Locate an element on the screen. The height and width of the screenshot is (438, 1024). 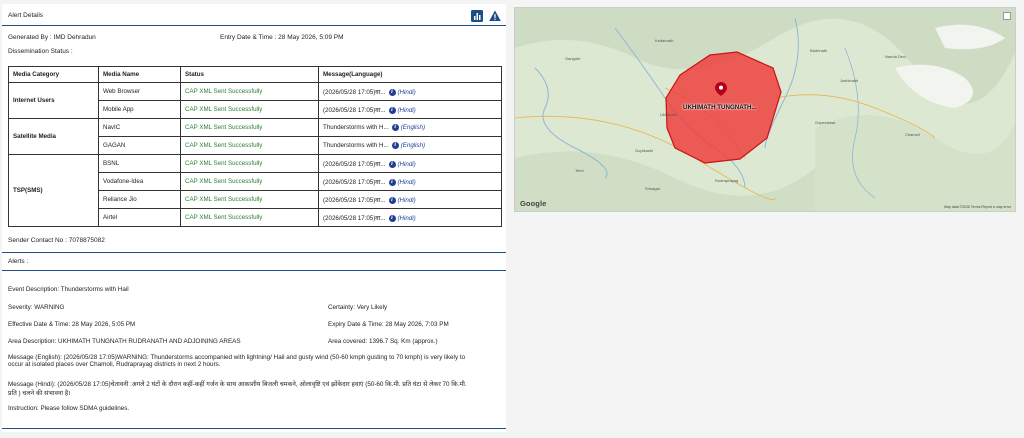
panel-title: Alert Details is located at coordinates (26, 15).